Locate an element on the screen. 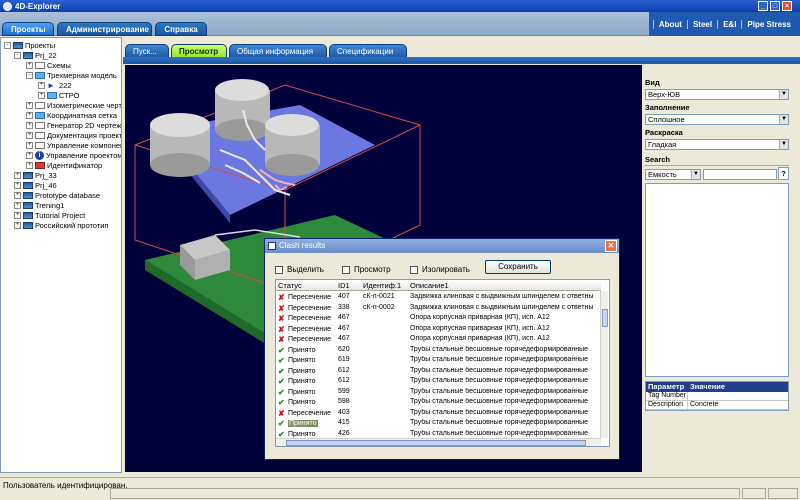 Image resolution: width=800 pixels, height=500 pixels. close-icon: ✕ is located at coordinates (611, 246).